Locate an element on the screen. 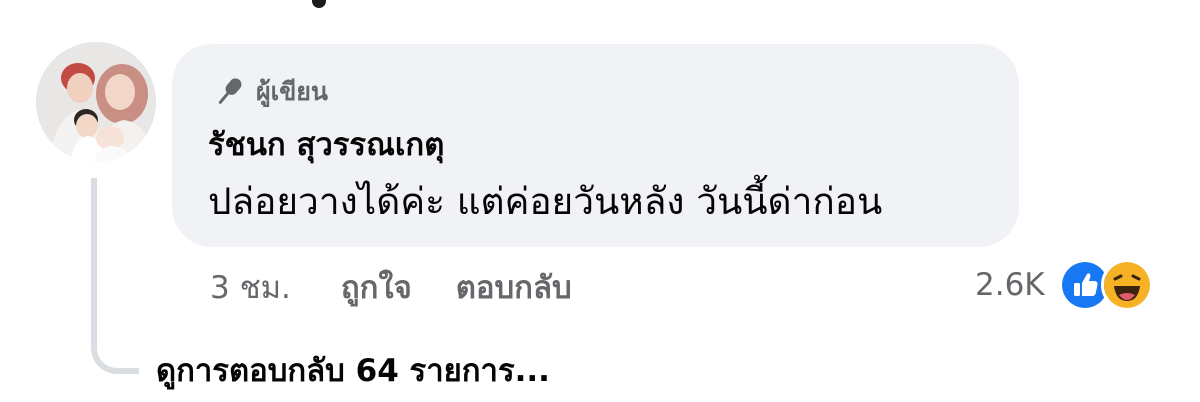 The image size is (1200, 402). reply-button: ตอบกลับ is located at coordinates (514, 287).